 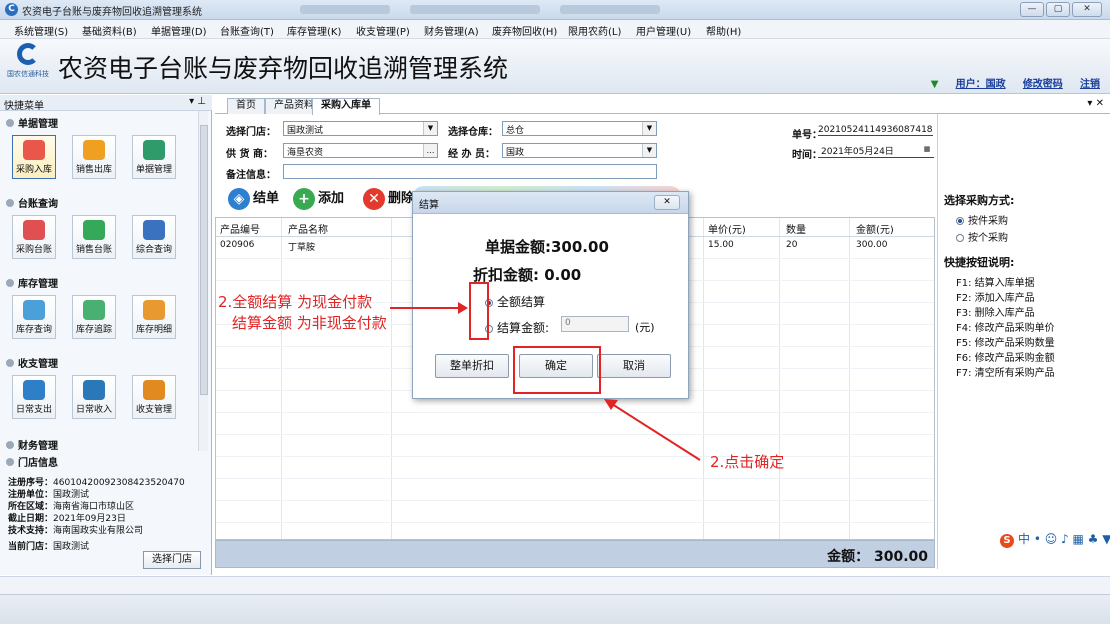 What do you see at coordinates (314, 30) in the screenshot?
I see `menu-inventory: 库存管理(K)` at bounding box center [314, 30].